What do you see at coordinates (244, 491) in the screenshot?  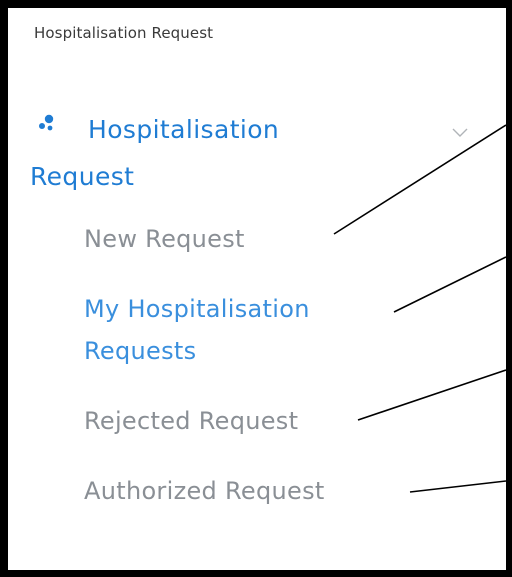 I see `submenu-item-authorized-request: Authorized Request` at bounding box center [244, 491].